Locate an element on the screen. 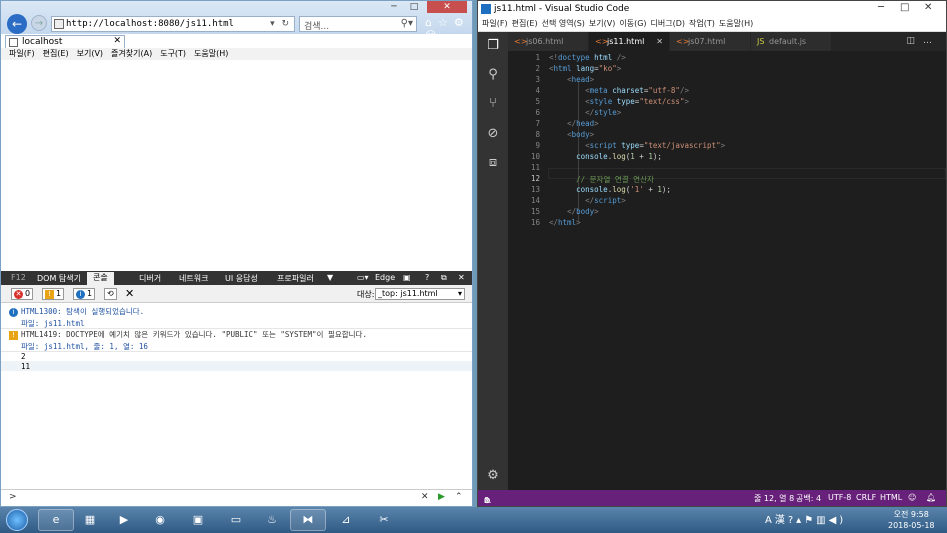 The width and height of the screenshot is (947, 533). explorer-icon: ❐ is located at coordinates (493, 46).